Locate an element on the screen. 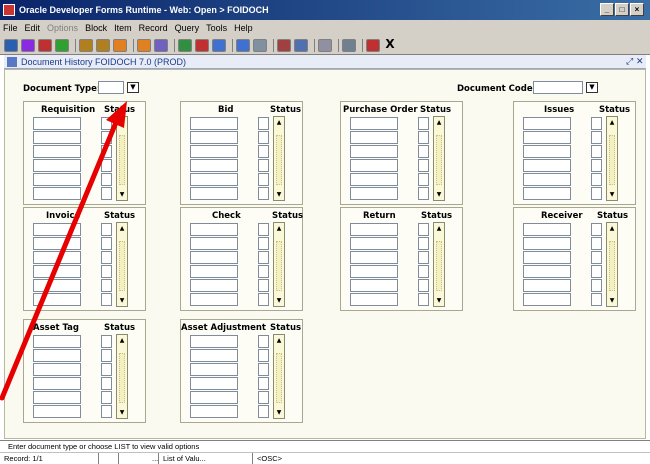 The image size is (650, 464). document-type-field is located at coordinates (111, 87).